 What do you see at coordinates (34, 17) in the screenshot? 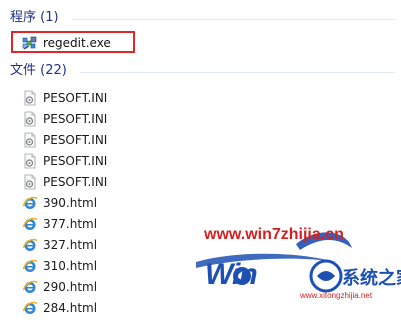
I see `programs-section-header: 程序 (1)` at bounding box center [34, 17].